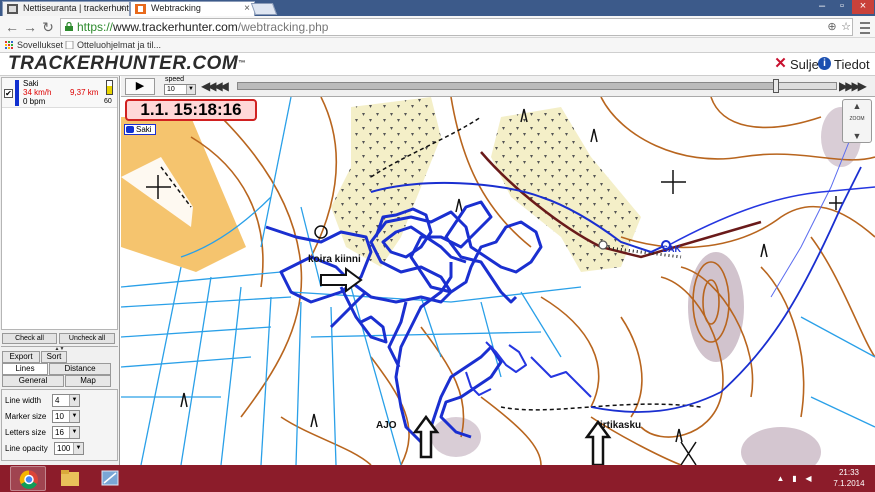  I want to click on timeline-slider, so click(537, 86).